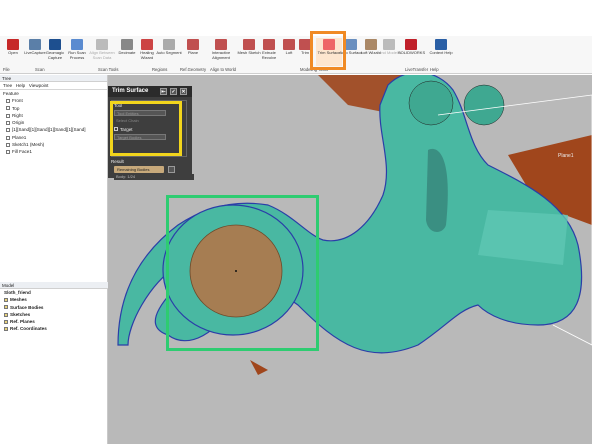 The width and height of the screenshot is (592, 444). I want to click on model-item: Surface Bodies, so click(56, 307).